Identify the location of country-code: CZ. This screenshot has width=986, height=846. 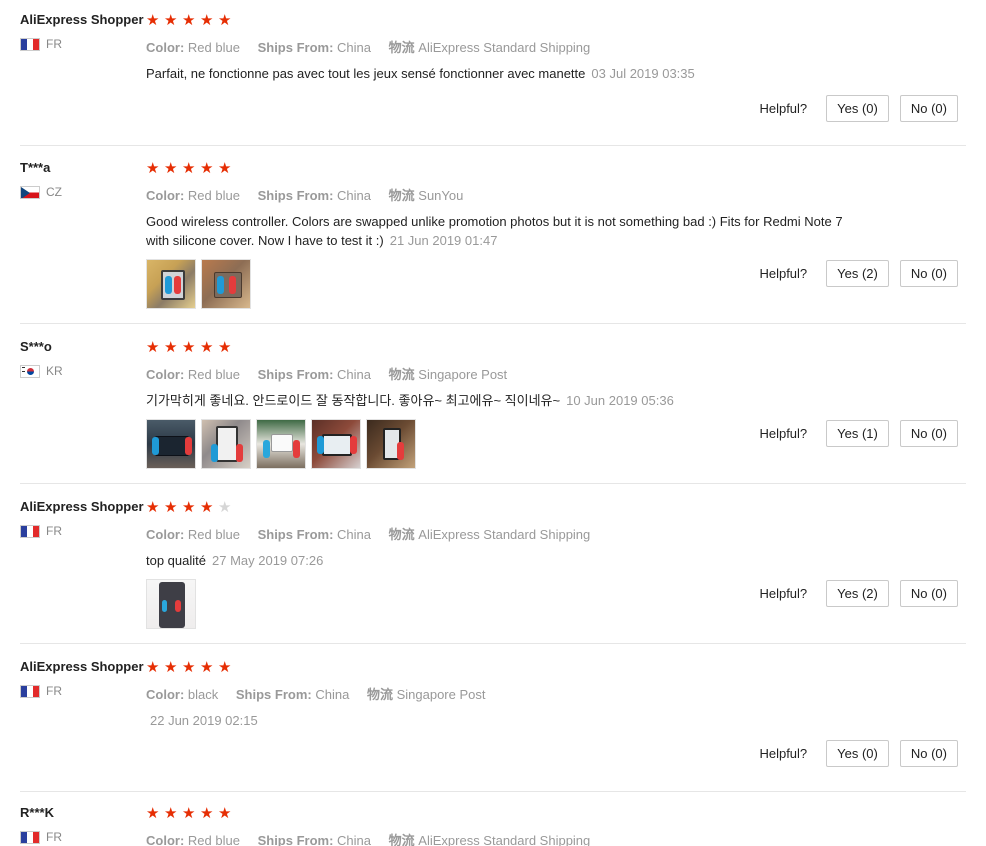
(54, 192).